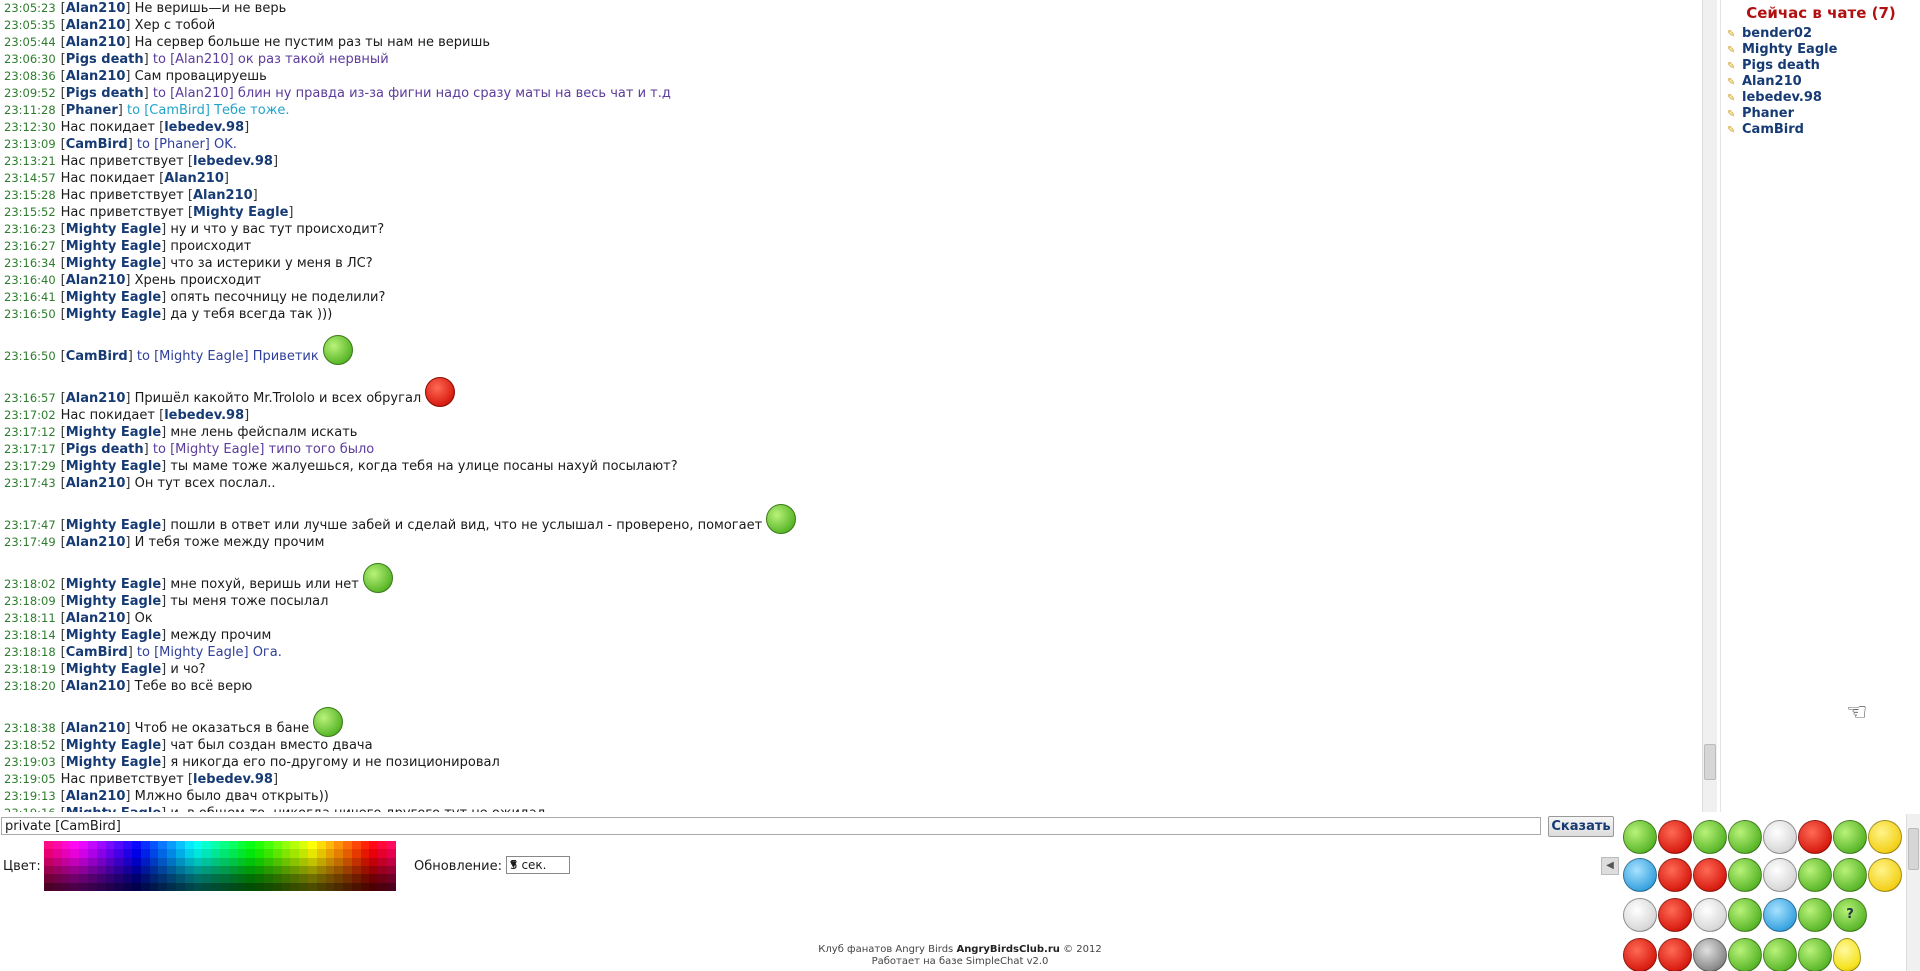 The height and width of the screenshot is (971, 1920). What do you see at coordinates (1885, 837) in the screenshot?
I see `yellow-bird-icon` at bounding box center [1885, 837].